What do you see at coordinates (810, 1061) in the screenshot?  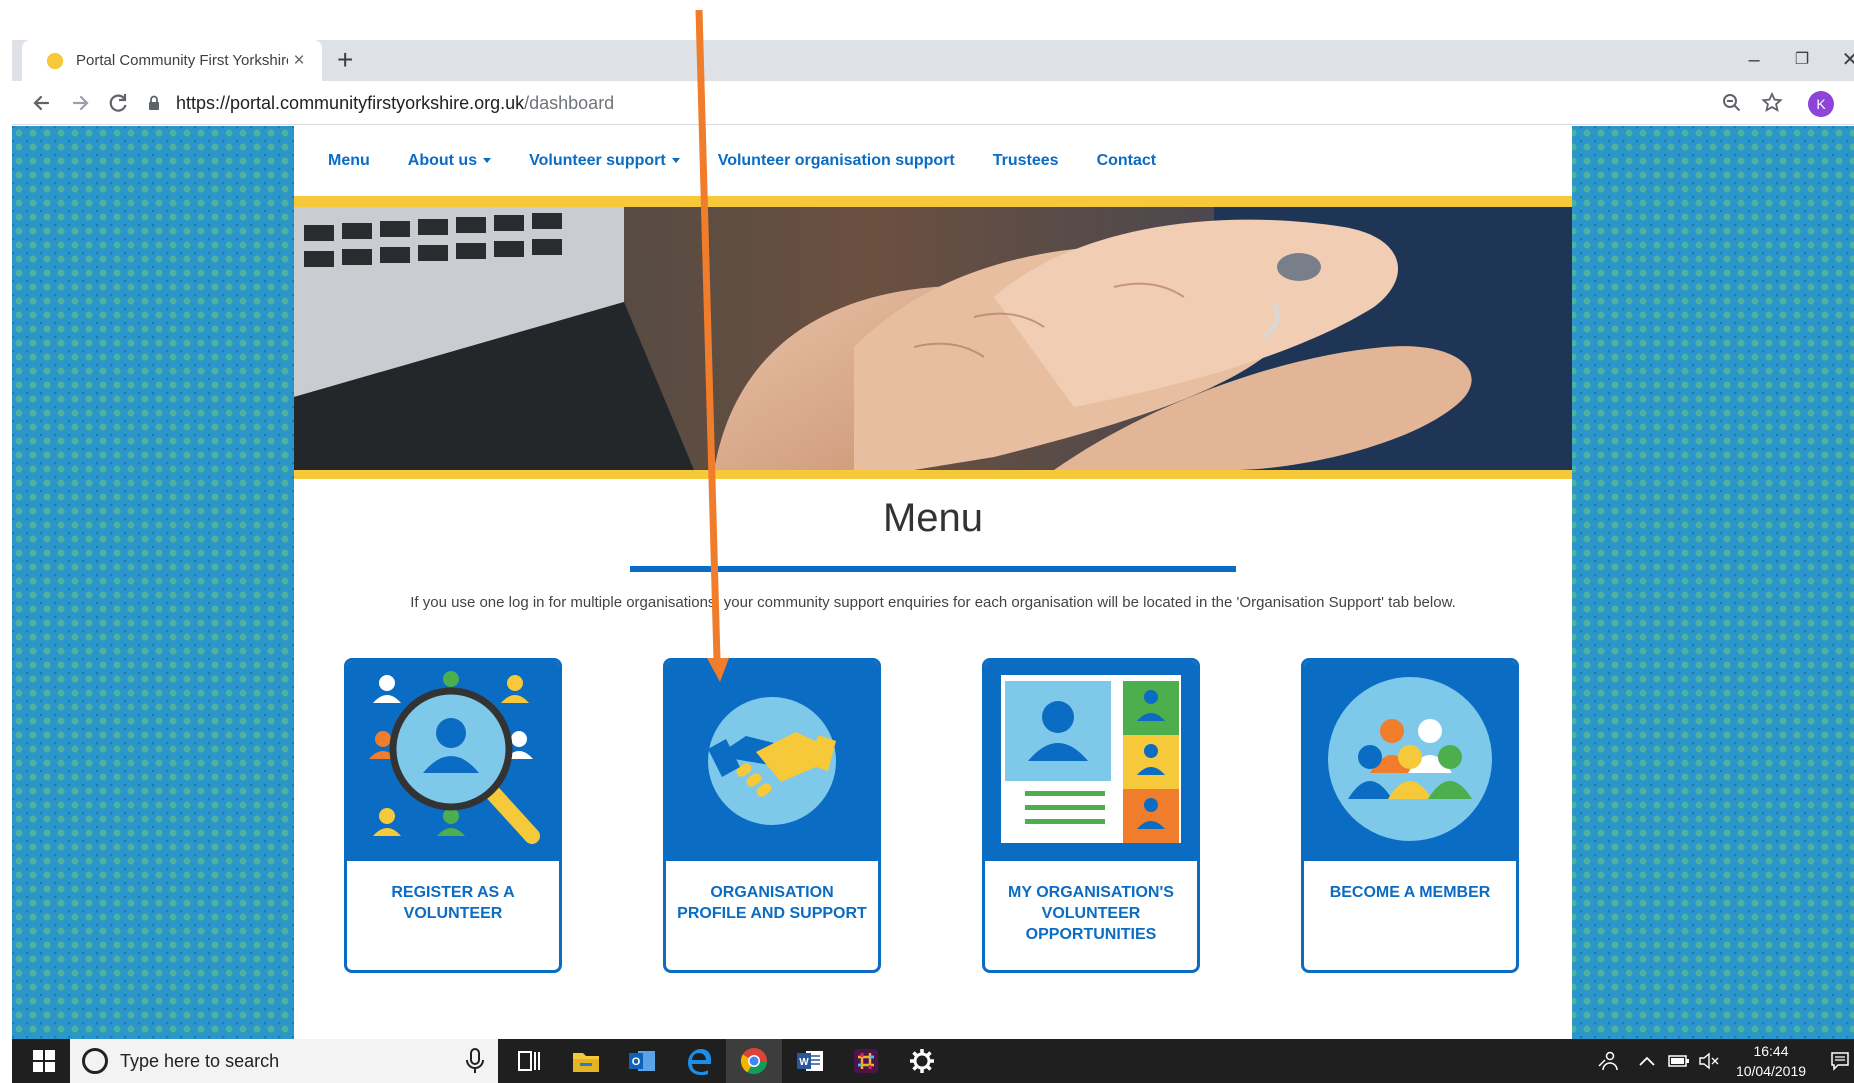 I see `word-icon: W` at bounding box center [810, 1061].